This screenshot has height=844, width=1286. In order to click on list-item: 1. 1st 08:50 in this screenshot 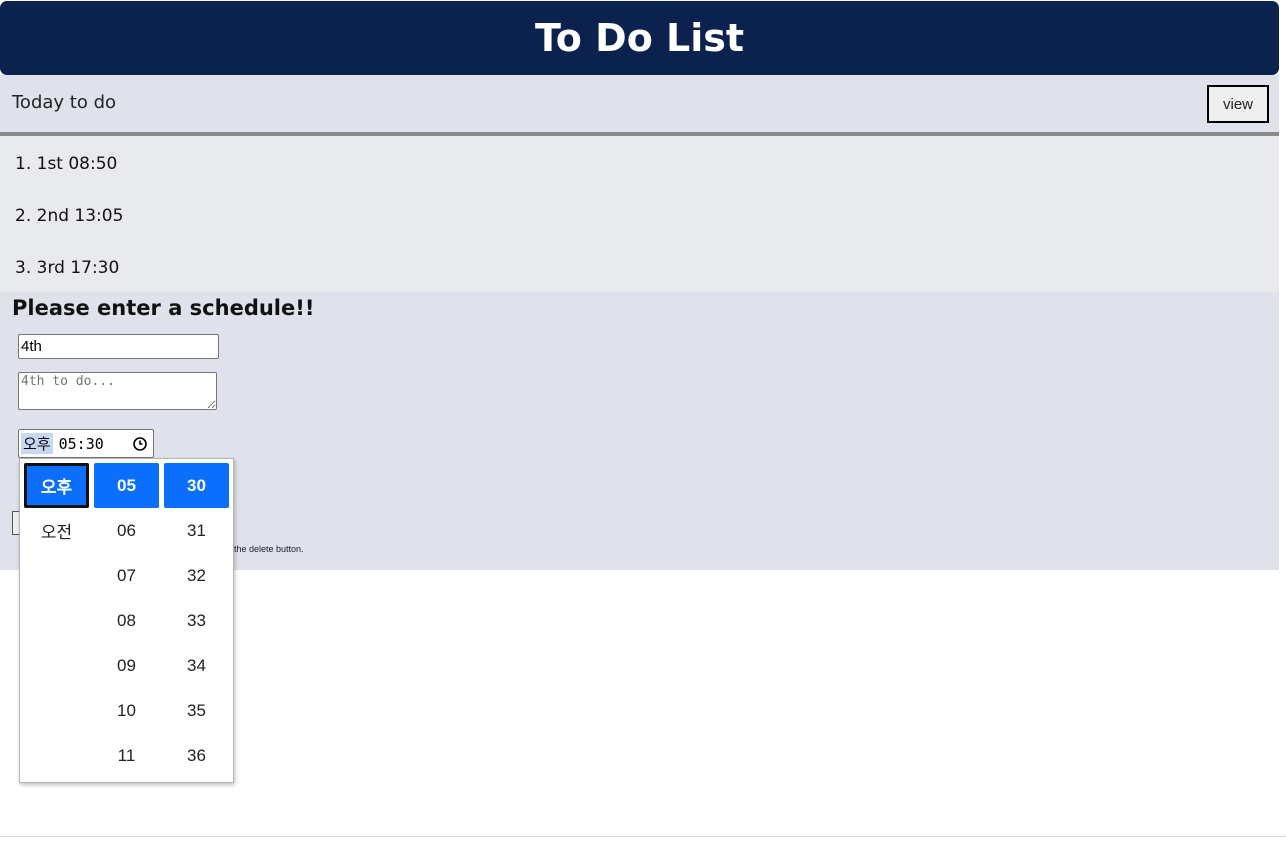, I will do `click(66, 164)`.